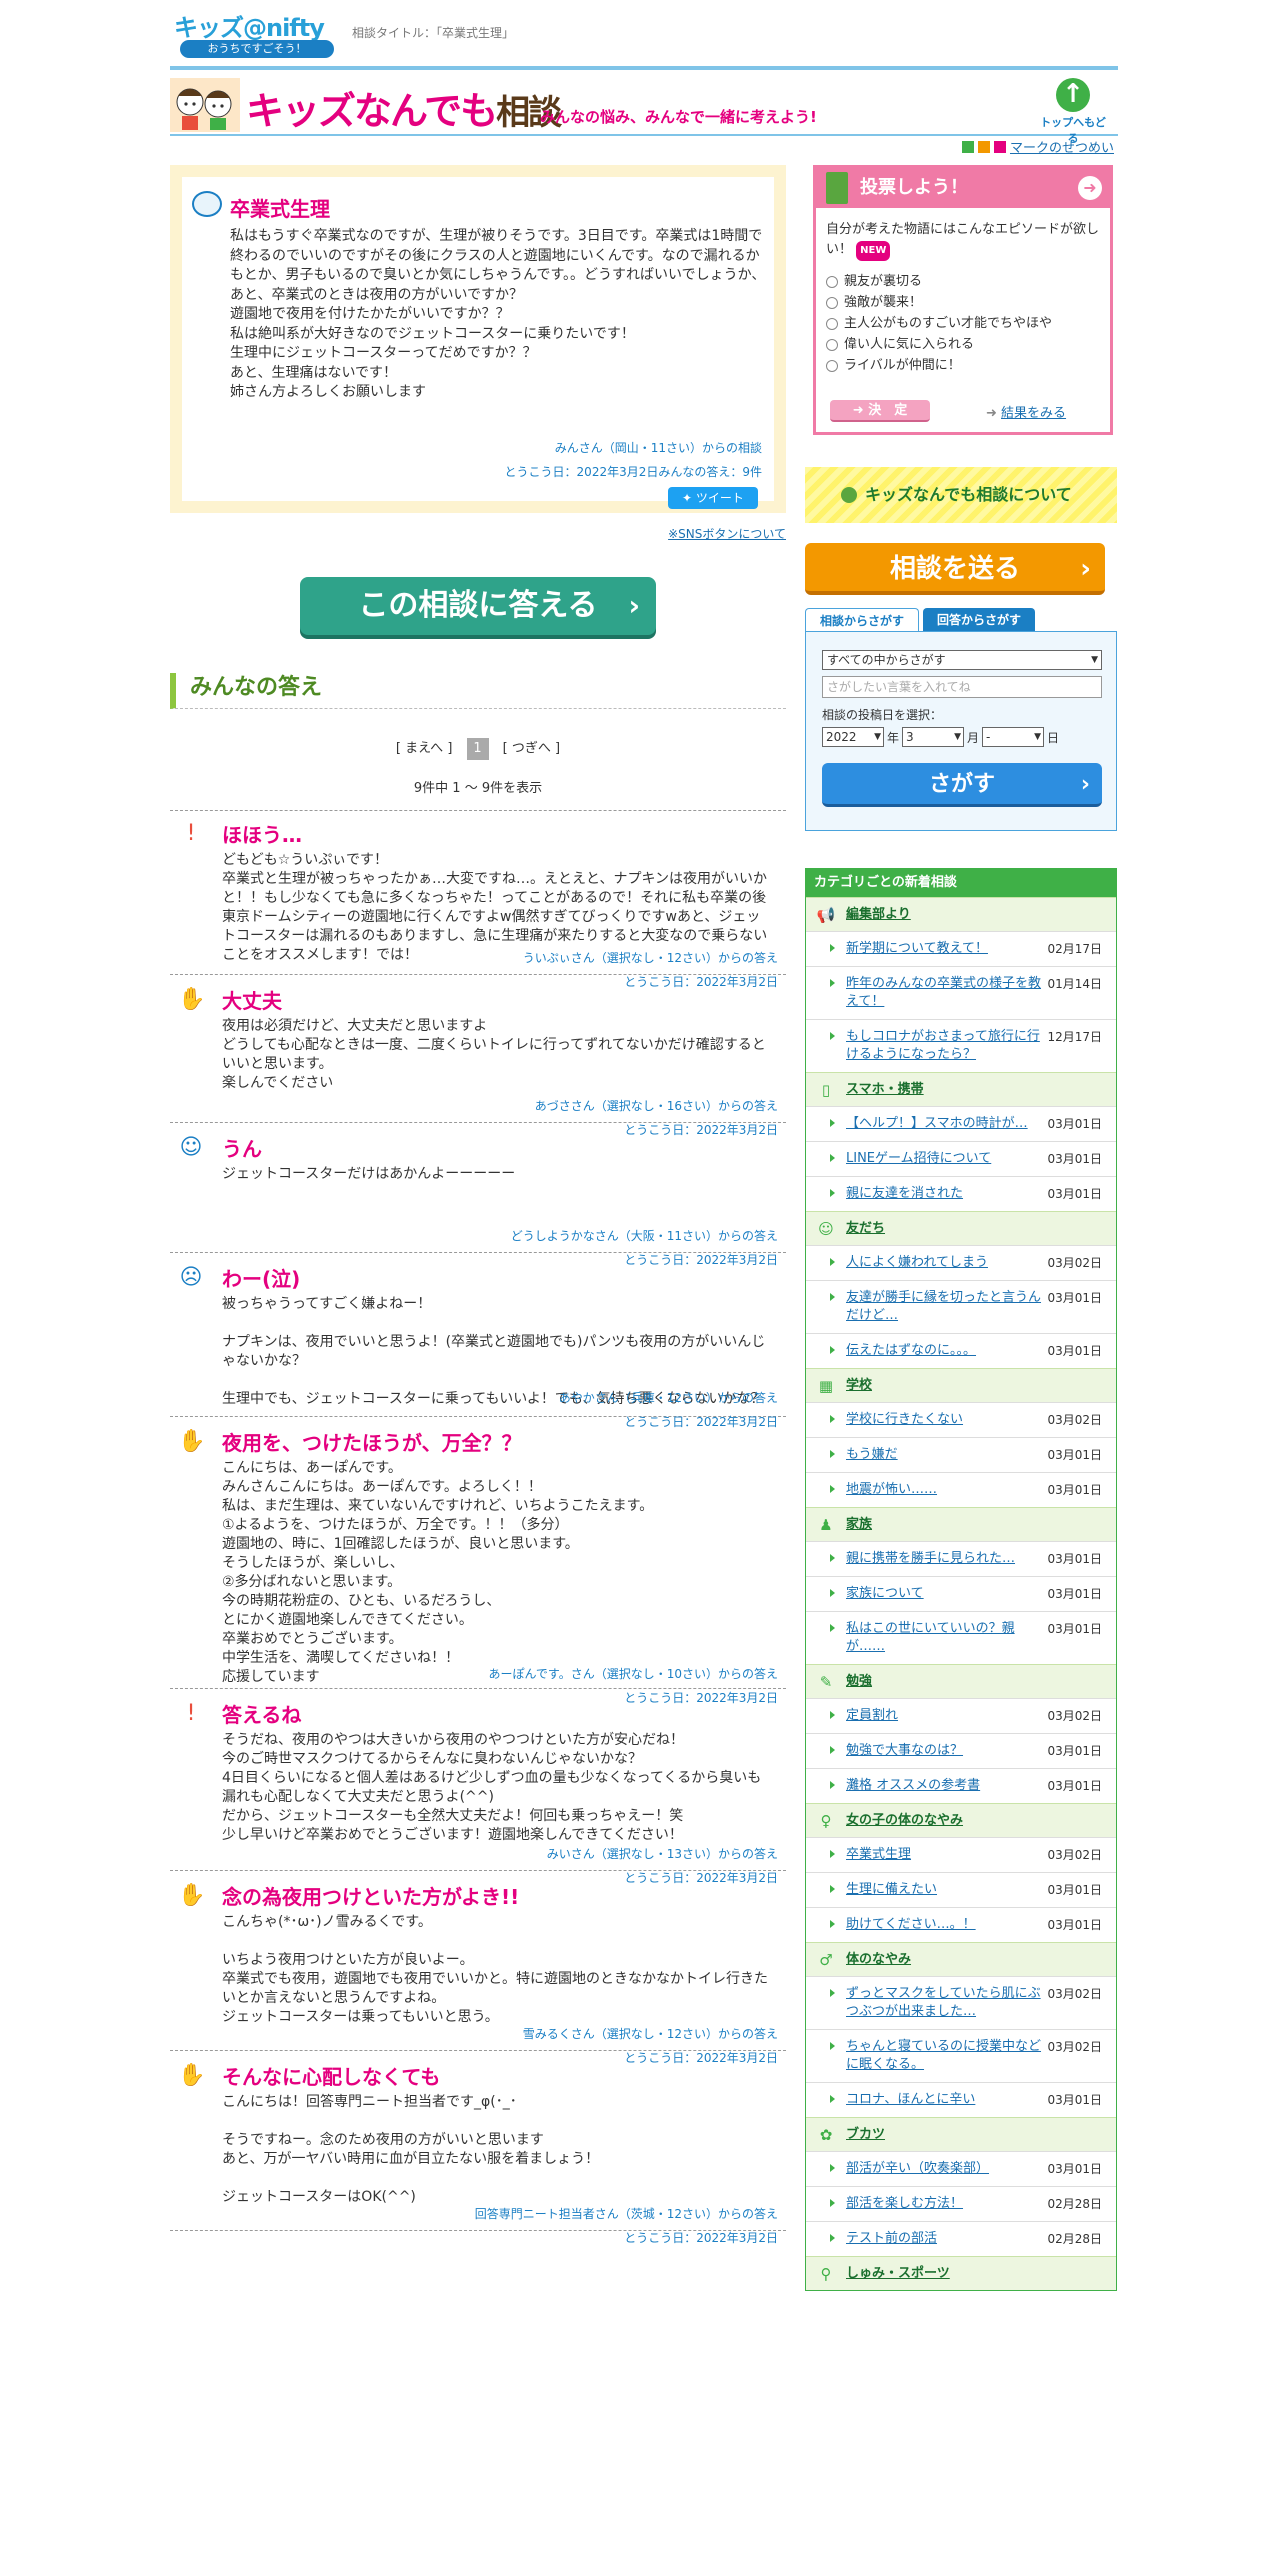  Describe the element at coordinates (963, 323) in the screenshot. I see `vote-option: 主人公がものすごい才能でちやほや` at that location.